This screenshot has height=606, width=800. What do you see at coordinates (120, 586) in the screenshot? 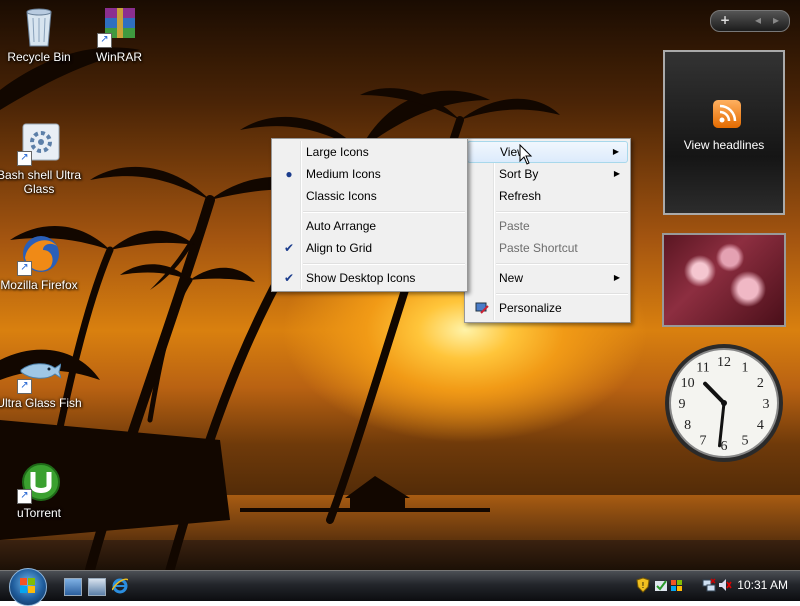
I see `internet-explorer-icon` at bounding box center [120, 586].